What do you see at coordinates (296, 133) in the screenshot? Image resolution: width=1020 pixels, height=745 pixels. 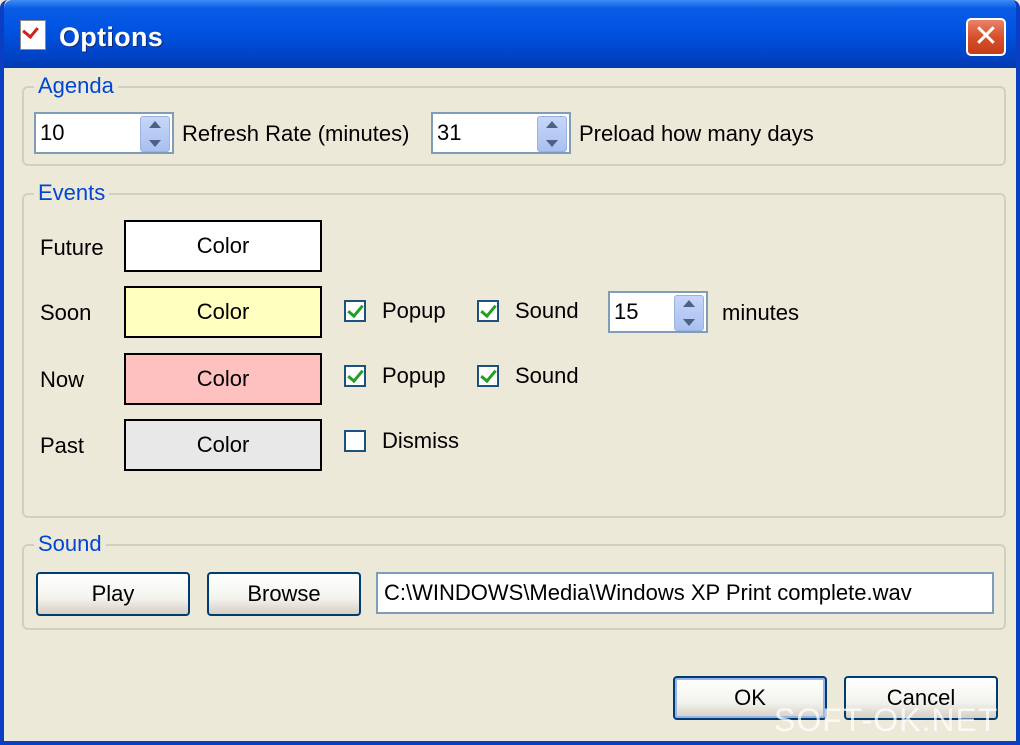 I see `refresh-rate-label: Refresh Rate (minutes)` at bounding box center [296, 133].